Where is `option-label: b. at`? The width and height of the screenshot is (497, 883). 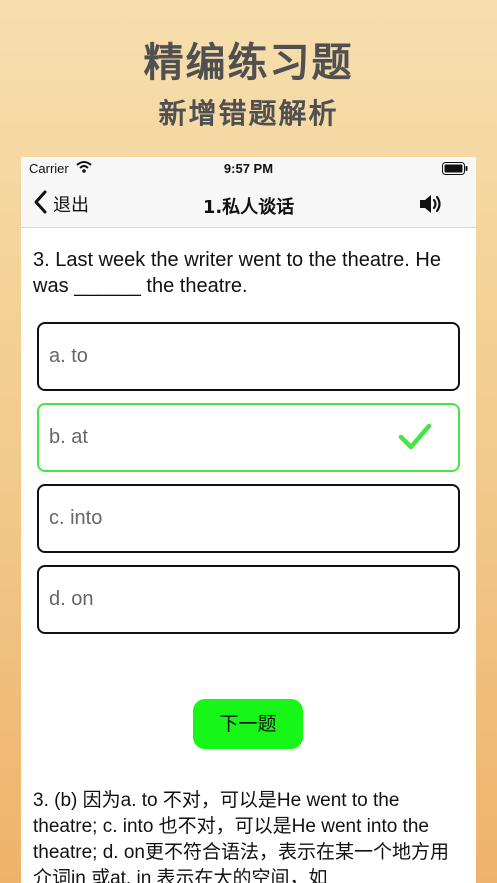
option-label: b. at is located at coordinates (68, 437).